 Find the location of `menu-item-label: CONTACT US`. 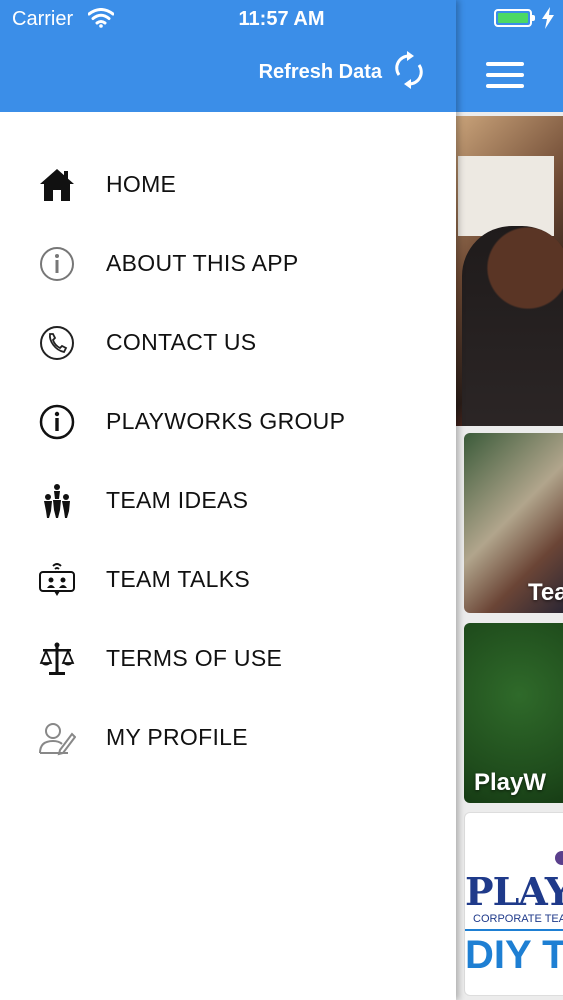

menu-item-label: CONTACT US is located at coordinates (181, 342).